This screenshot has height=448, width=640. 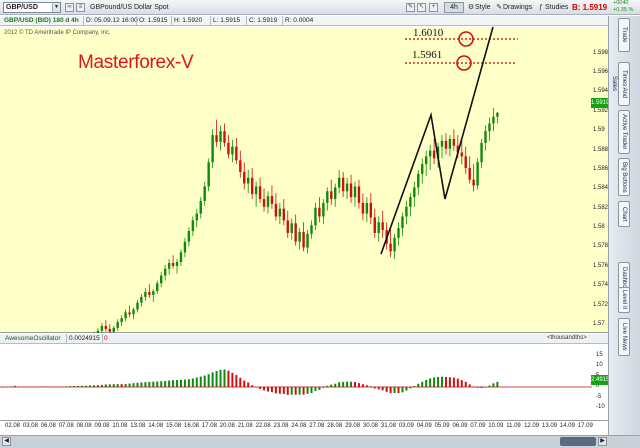 I want to click on symbol-input: GBP/USD ▼, so click(x=32, y=7).